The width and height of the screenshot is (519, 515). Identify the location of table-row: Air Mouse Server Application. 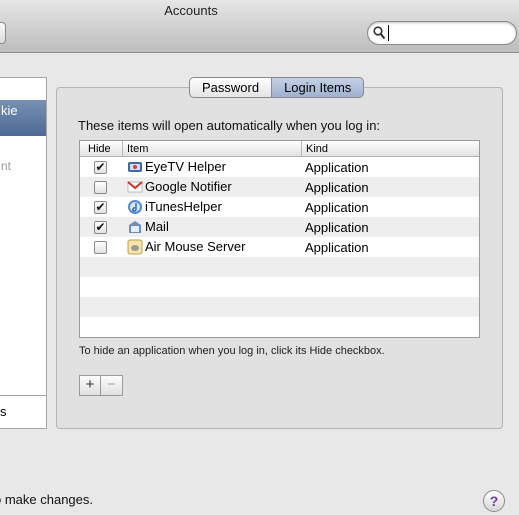
(279, 247).